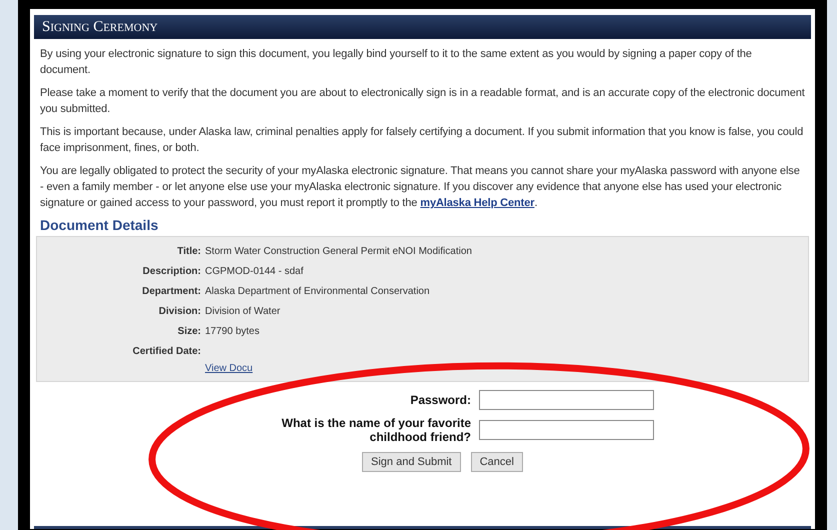 This screenshot has height=530, width=837. What do you see at coordinates (440, 400) in the screenshot?
I see `field-label: Password:` at bounding box center [440, 400].